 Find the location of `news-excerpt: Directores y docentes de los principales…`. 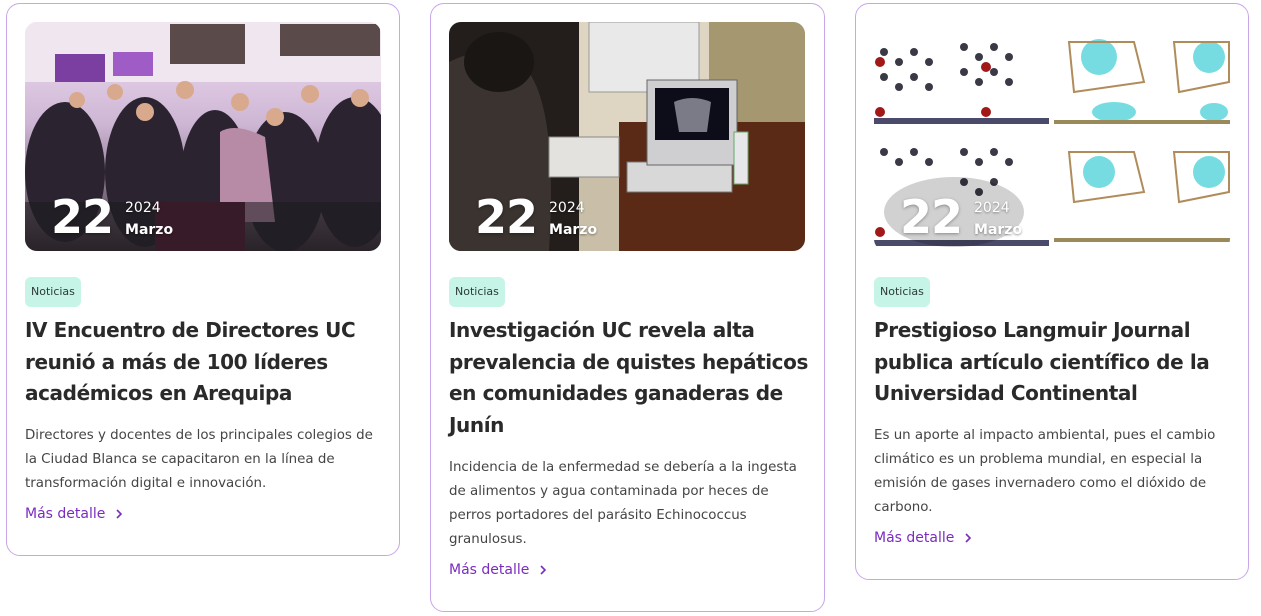

news-excerpt: Directores y docentes de los principales… is located at coordinates (199, 459).